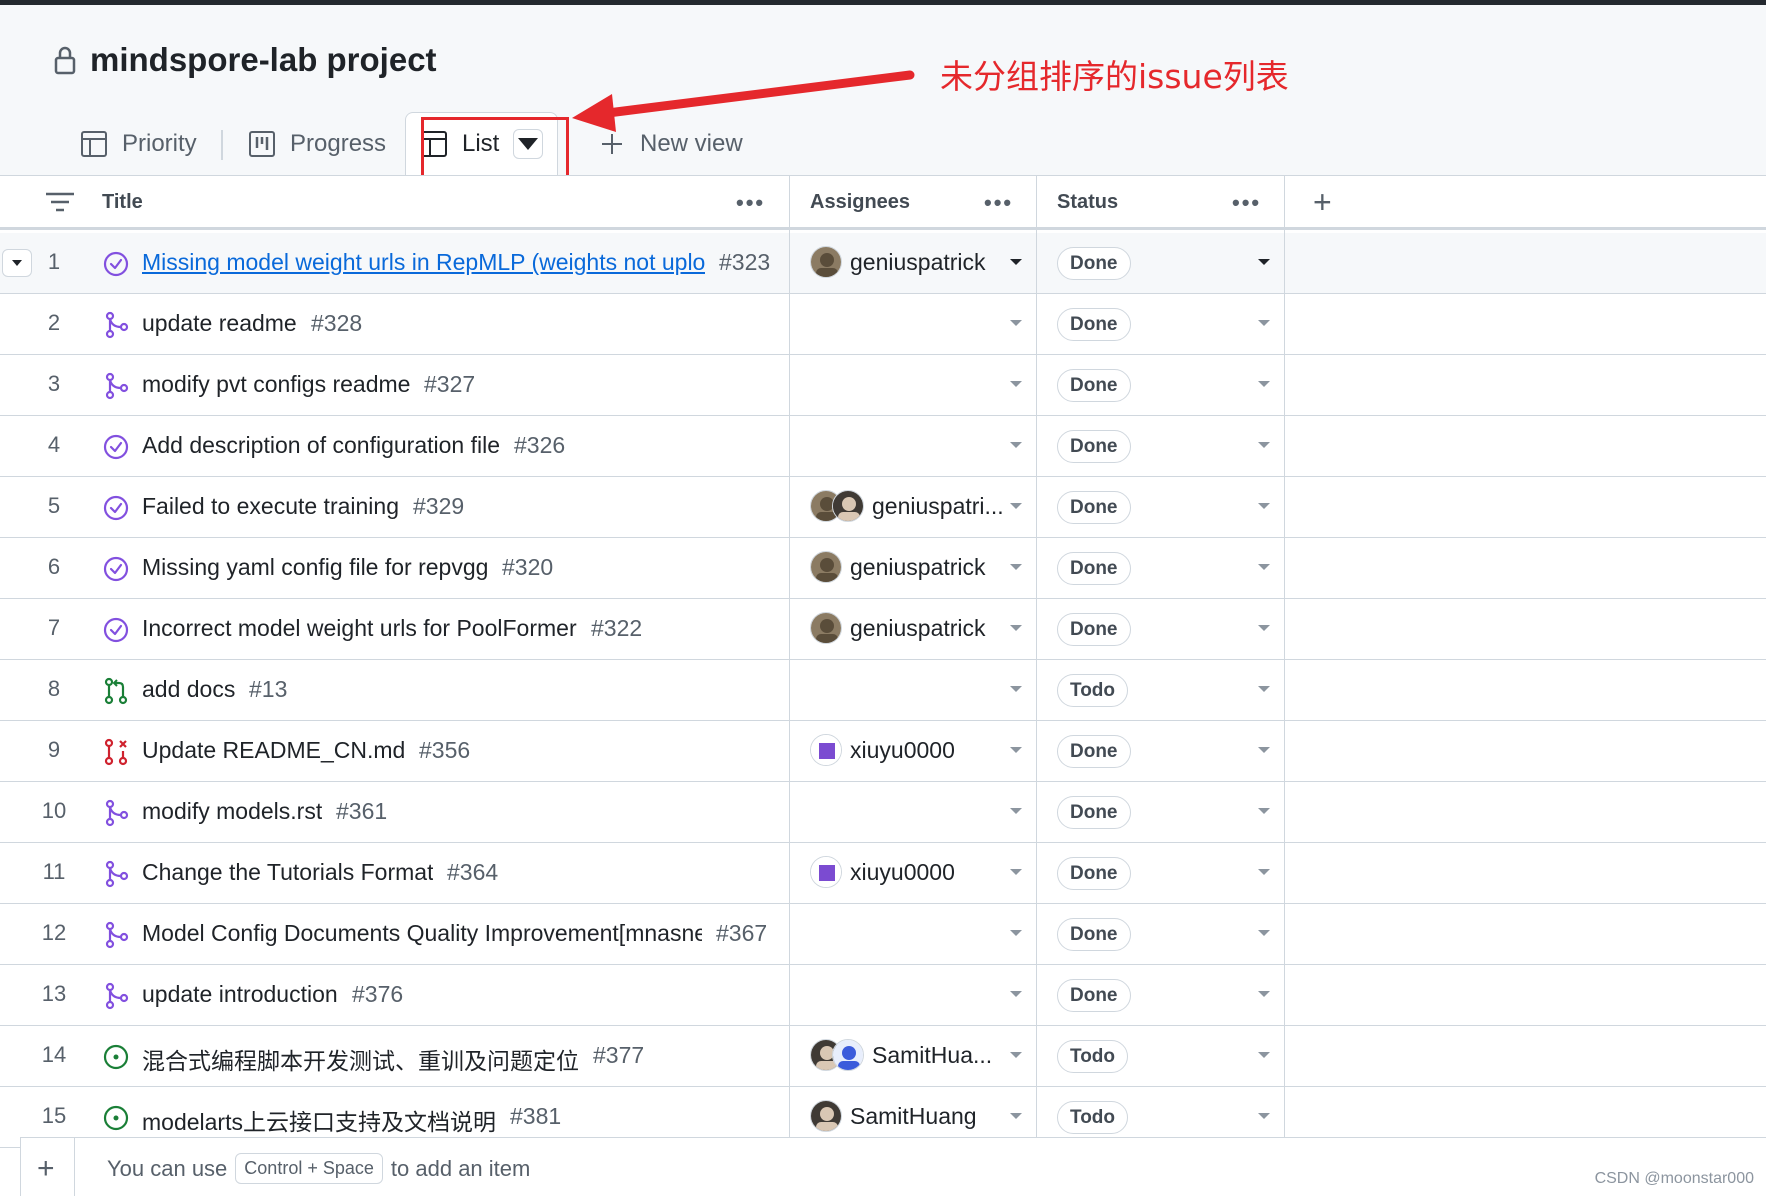  I want to click on table-row: 2 update readme #328 Done, so click(883, 324).